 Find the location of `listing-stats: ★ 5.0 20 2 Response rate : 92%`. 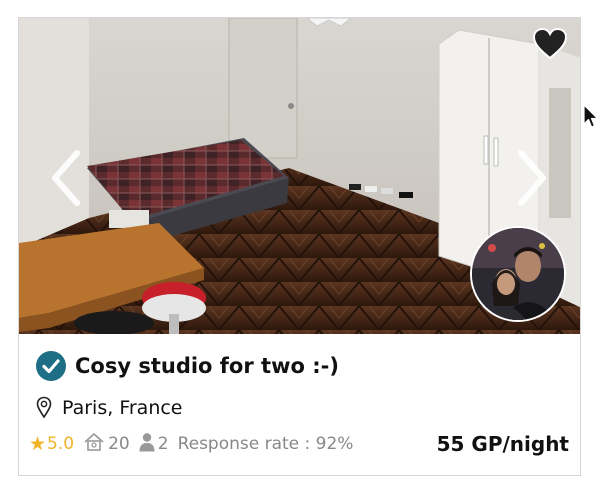

listing-stats: ★ 5.0 20 2 Response rate : 92% is located at coordinates (191, 444).